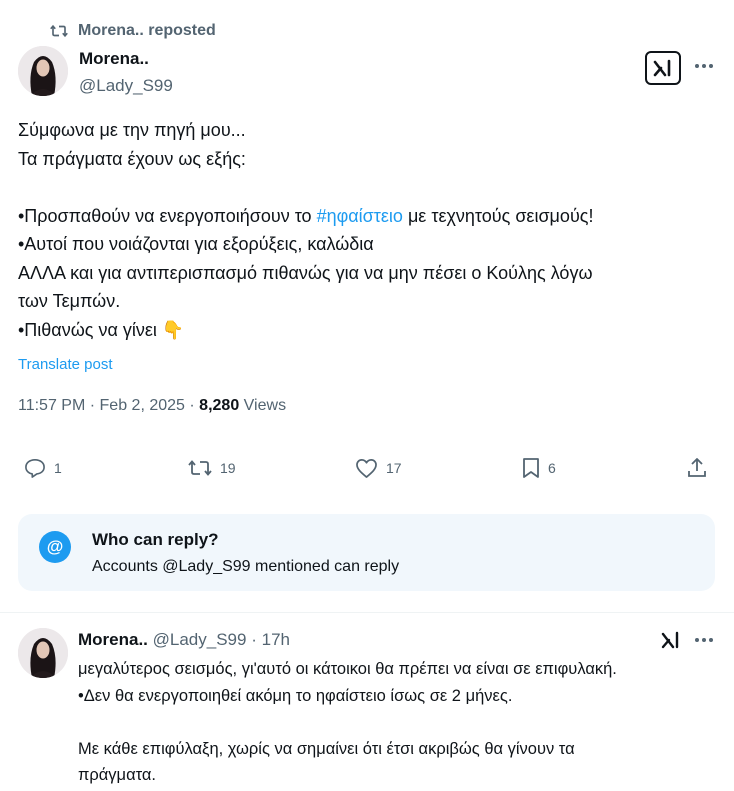 This screenshot has height=791, width=734. I want to click on action-bar: 1 19 17 6, so click(367, 469).